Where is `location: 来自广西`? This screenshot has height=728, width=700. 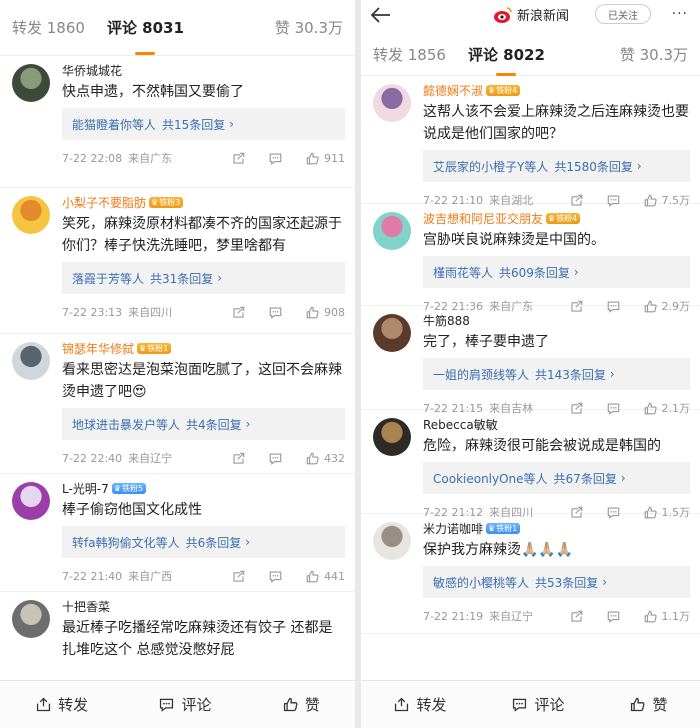
location: 来自广西 is located at coordinates (150, 576).